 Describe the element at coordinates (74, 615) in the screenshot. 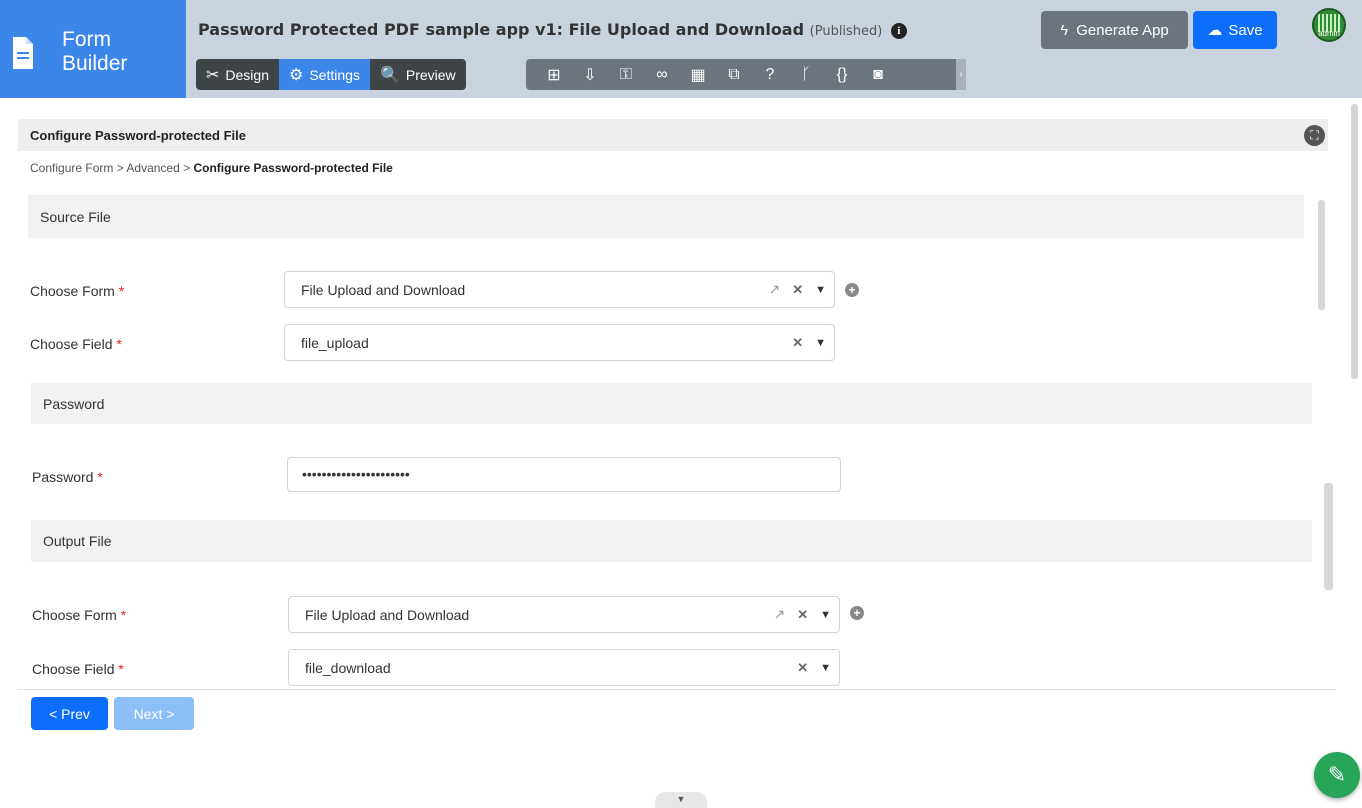

I see `output-form-label-text: Choose Form` at that location.